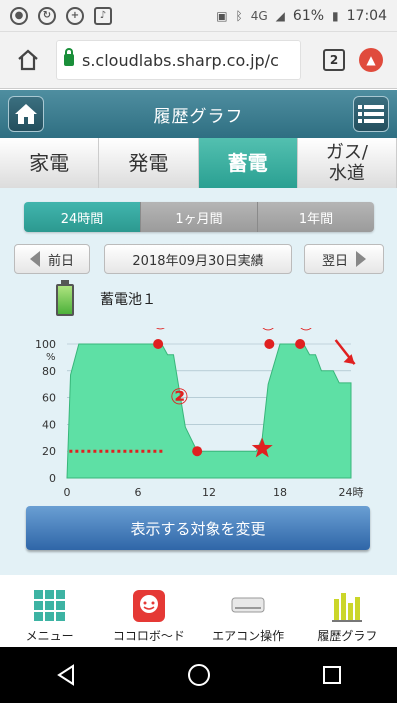 The image size is (397, 703). I want to click on nav-menu-label: メニュー, so click(49, 636).